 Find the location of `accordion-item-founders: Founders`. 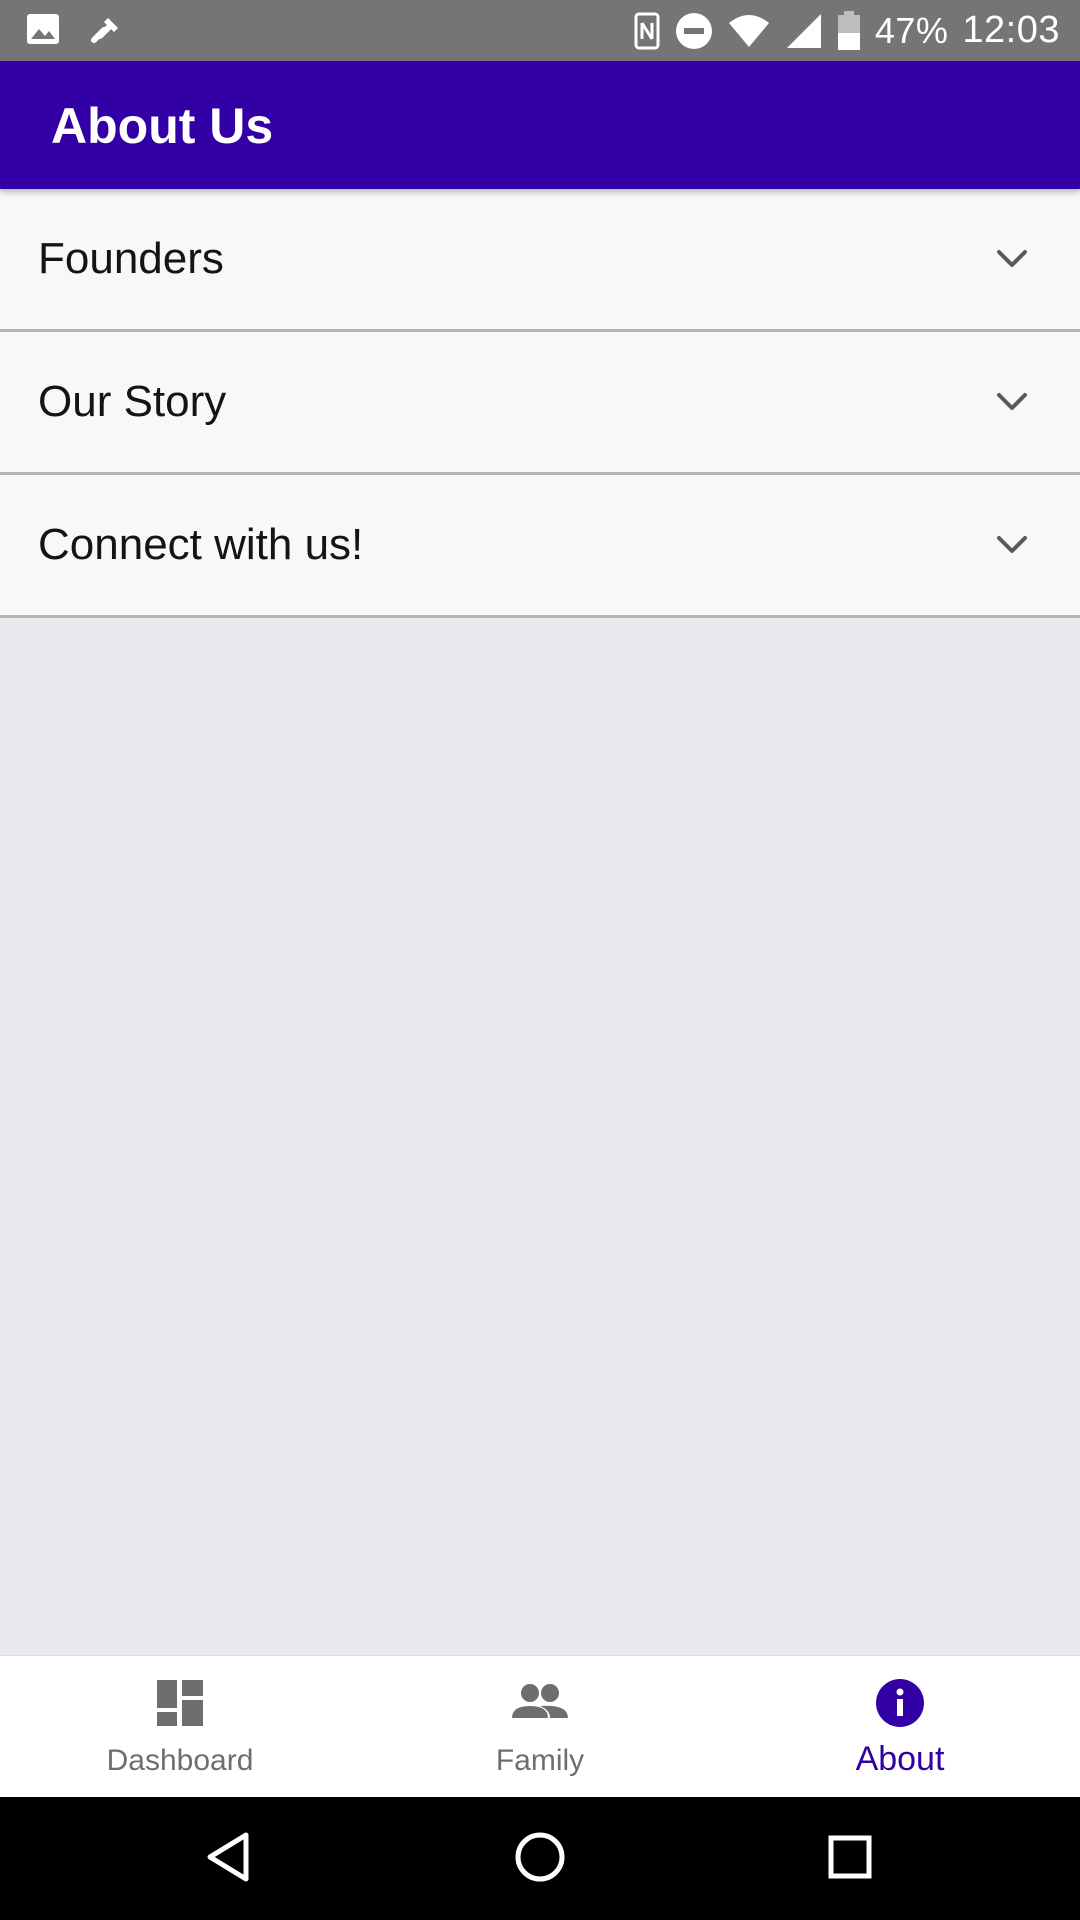

accordion-item-founders: Founders is located at coordinates (540, 260).